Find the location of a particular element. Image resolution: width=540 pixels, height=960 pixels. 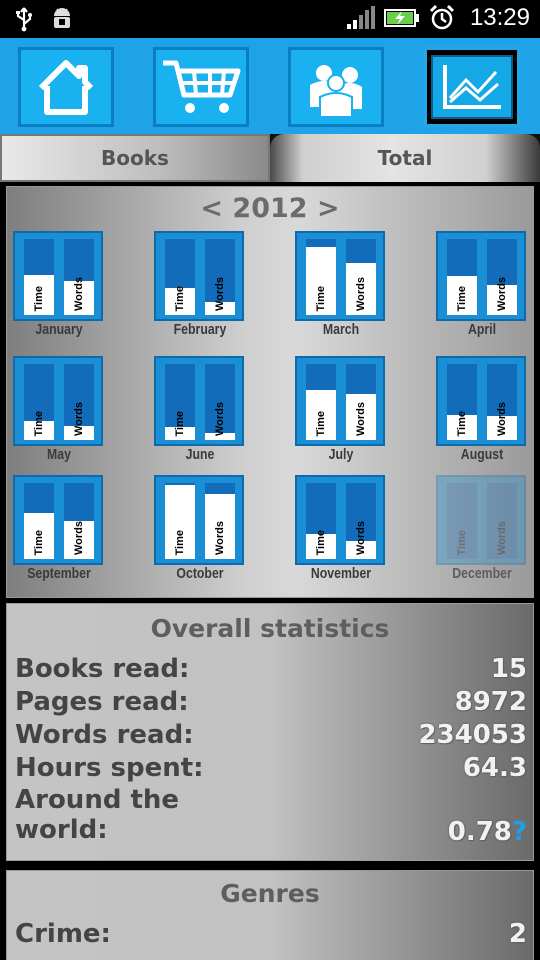

tab-total: Total is located at coordinates (405, 158).